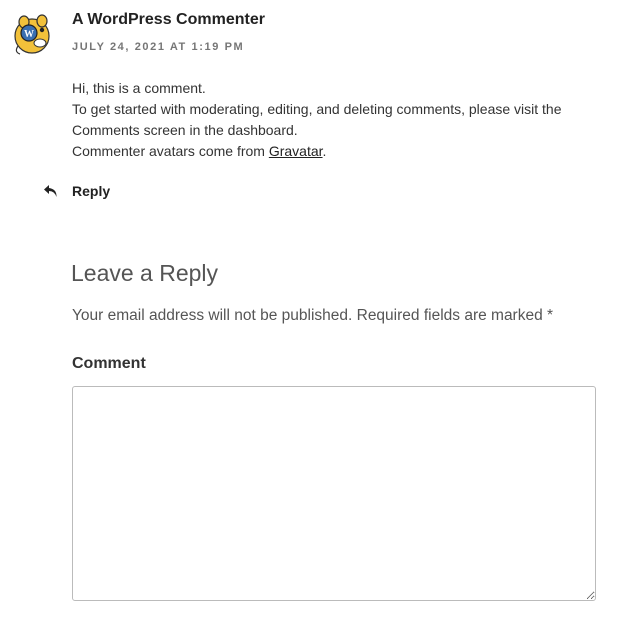 The image size is (632, 620). What do you see at coordinates (342, 151) in the screenshot?
I see `comment-line-3: Commenter avatars come from Gravatar.` at bounding box center [342, 151].